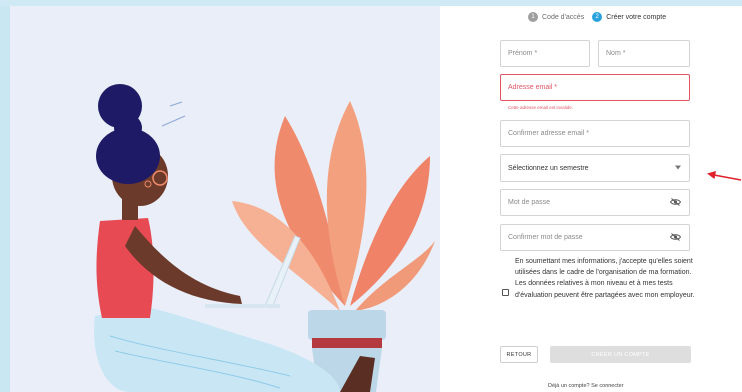 The image size is (742, 392). Describe the element at coordinates (636, 17) in the screenshot. I see `step-label: Créer votre compte` at that location.